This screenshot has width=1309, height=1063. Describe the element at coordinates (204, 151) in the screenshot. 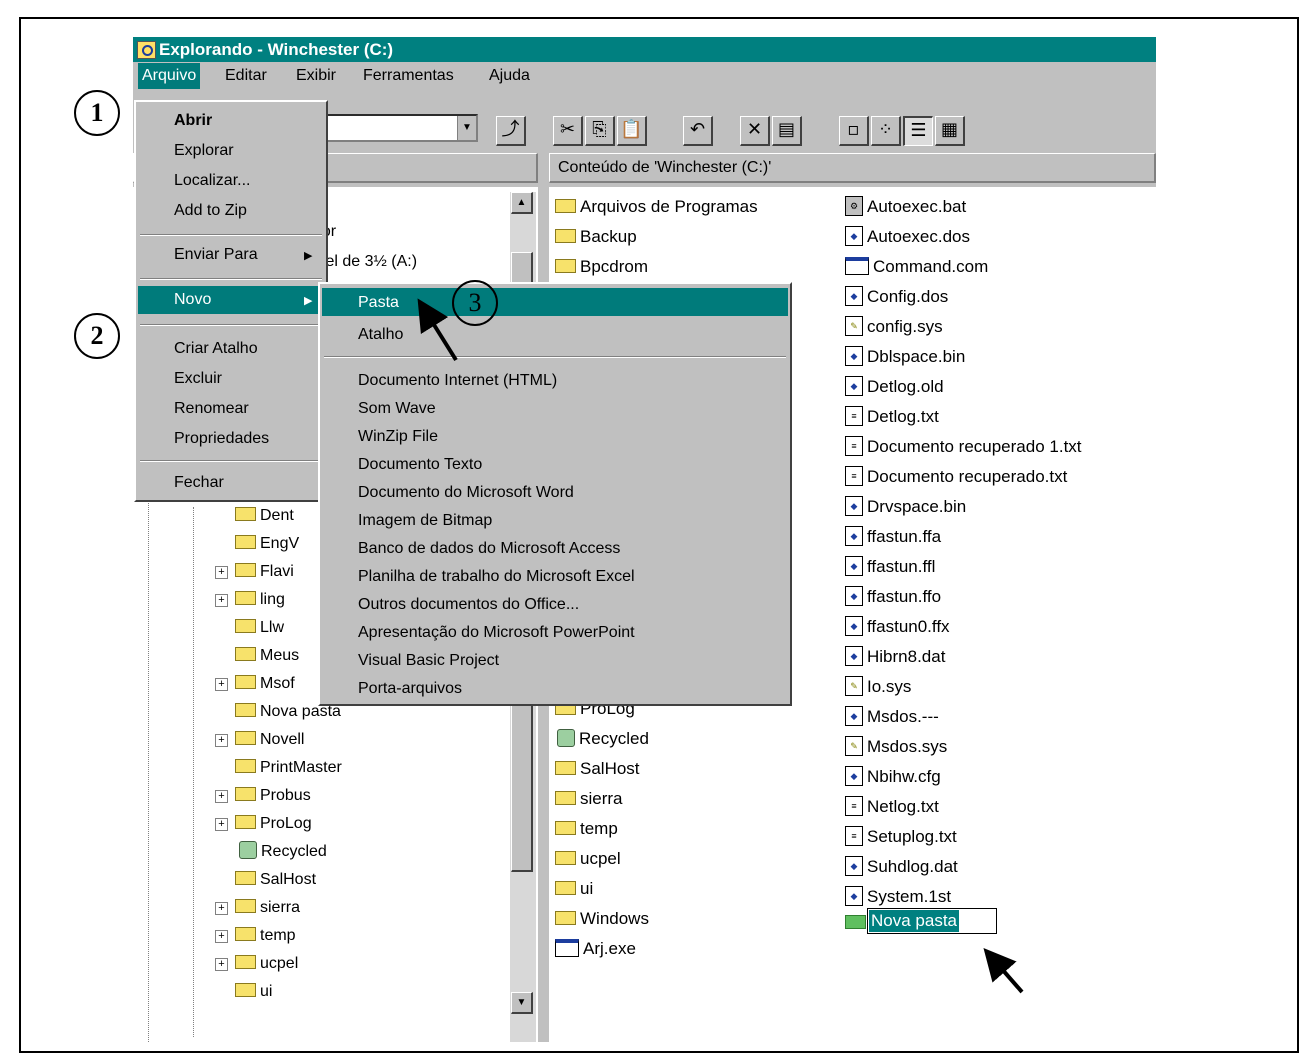

I see `menu-item-explorar: Explorar` at that location.